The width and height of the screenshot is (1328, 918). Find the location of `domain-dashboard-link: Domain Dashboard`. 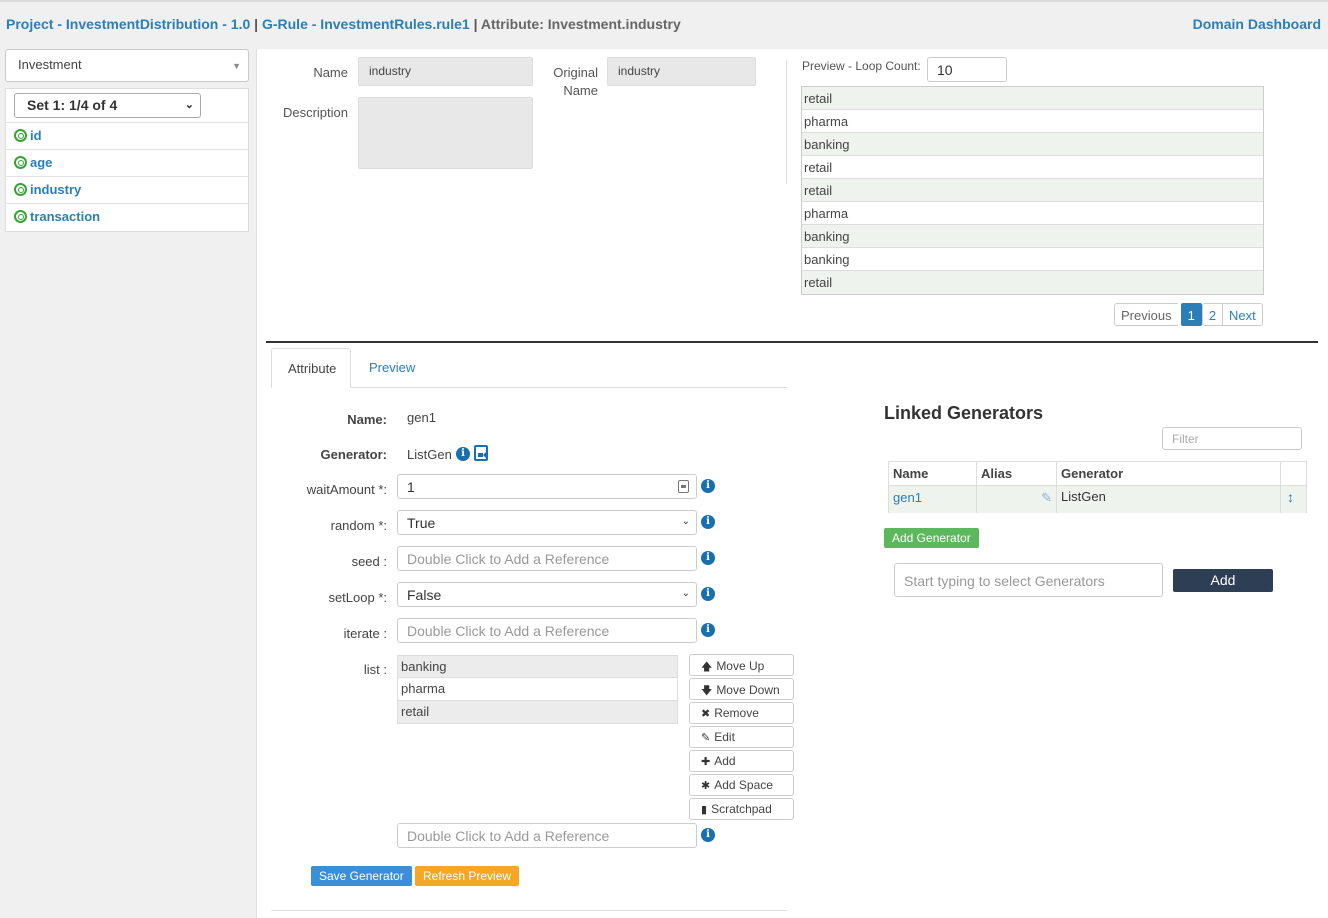

domain-dashboard-link: Domain Dashboard is located at coordinates (1257, 24).